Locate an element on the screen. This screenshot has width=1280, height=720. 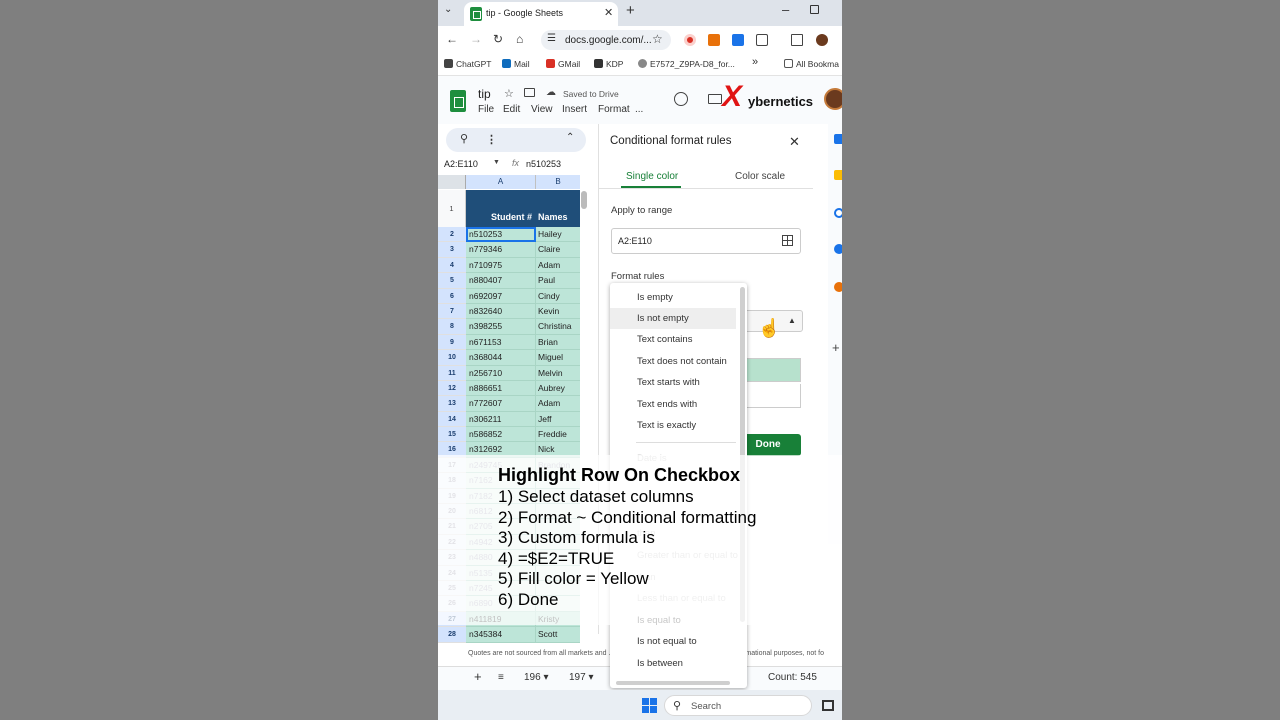
cell-name: Kevin is located at coordinates (558, 311).